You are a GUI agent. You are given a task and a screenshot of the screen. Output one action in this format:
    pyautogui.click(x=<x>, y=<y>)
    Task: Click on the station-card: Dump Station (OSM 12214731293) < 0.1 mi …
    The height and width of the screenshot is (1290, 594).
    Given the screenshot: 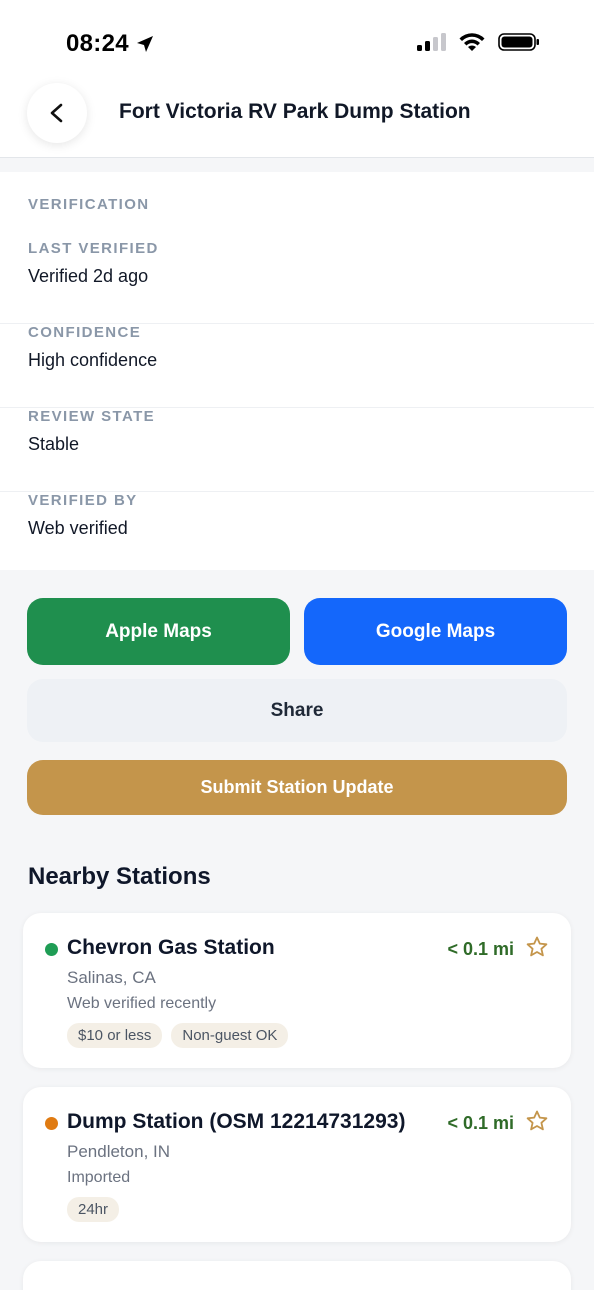 What is the action you would take?
    pyautogui.click(x=297, y=1164)
    